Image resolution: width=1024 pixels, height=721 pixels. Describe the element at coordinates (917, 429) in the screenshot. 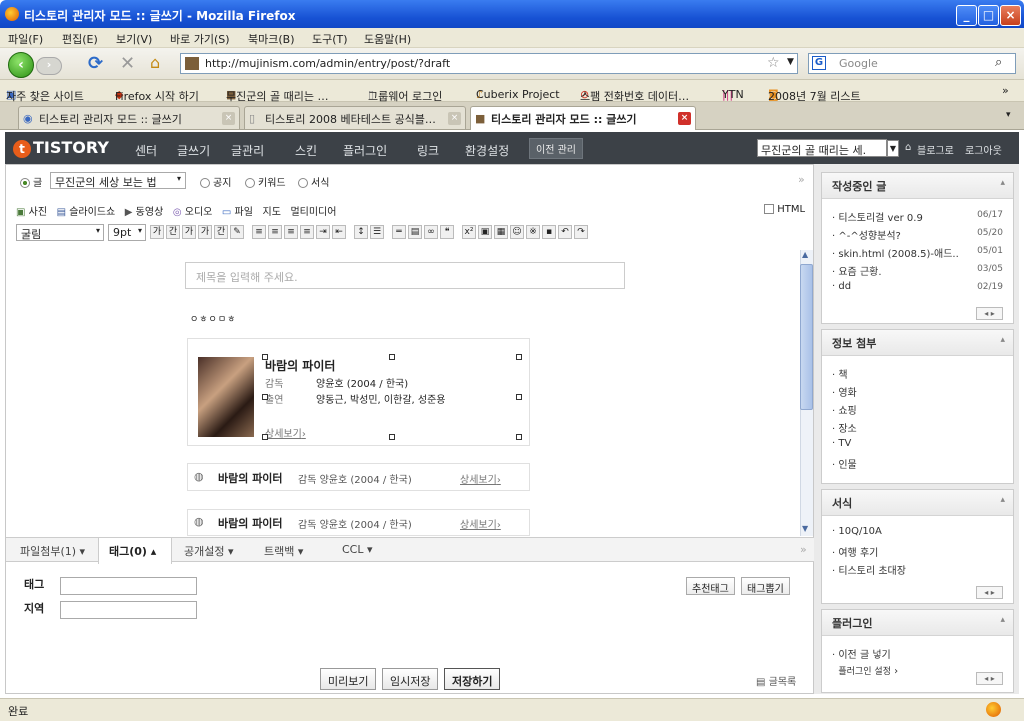

I see `info-item: · 장소` at that location.